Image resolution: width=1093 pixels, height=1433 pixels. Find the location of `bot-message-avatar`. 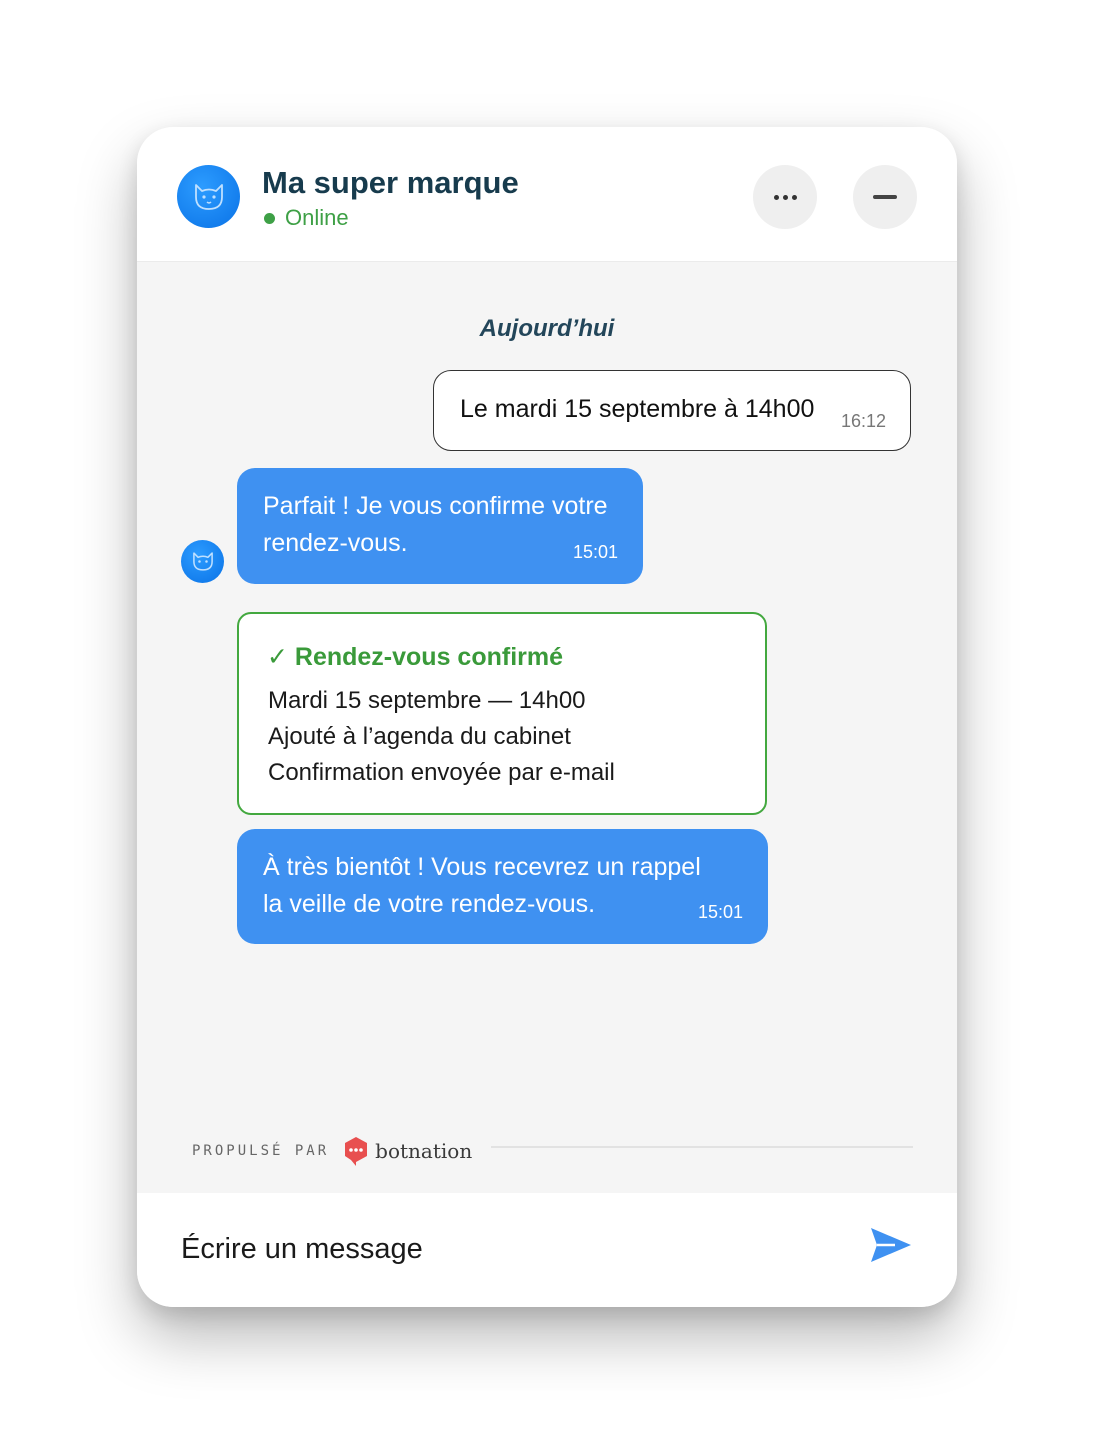

bot-message-avatar is located at coordinates (202, 561).